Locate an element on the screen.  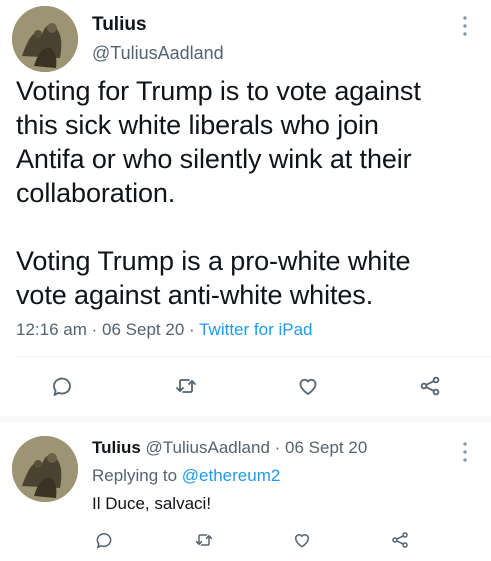
tweet-meta: 12:16 am · 06 Sept 20 · Twitter for iPad is located at coordinates (164, 330).